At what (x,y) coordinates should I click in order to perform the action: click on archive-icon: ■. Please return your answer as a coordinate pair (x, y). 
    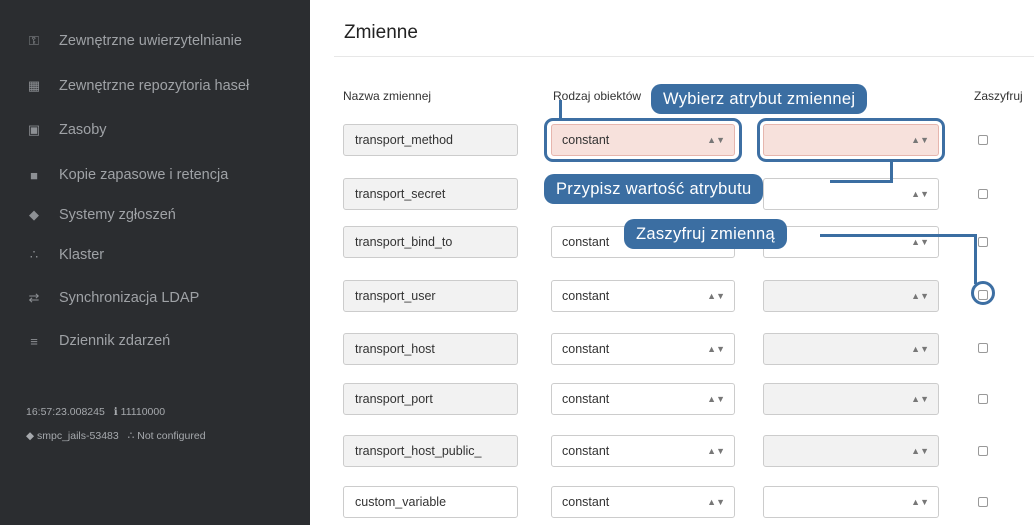
    Looking at the image, I should click on (34, 175).